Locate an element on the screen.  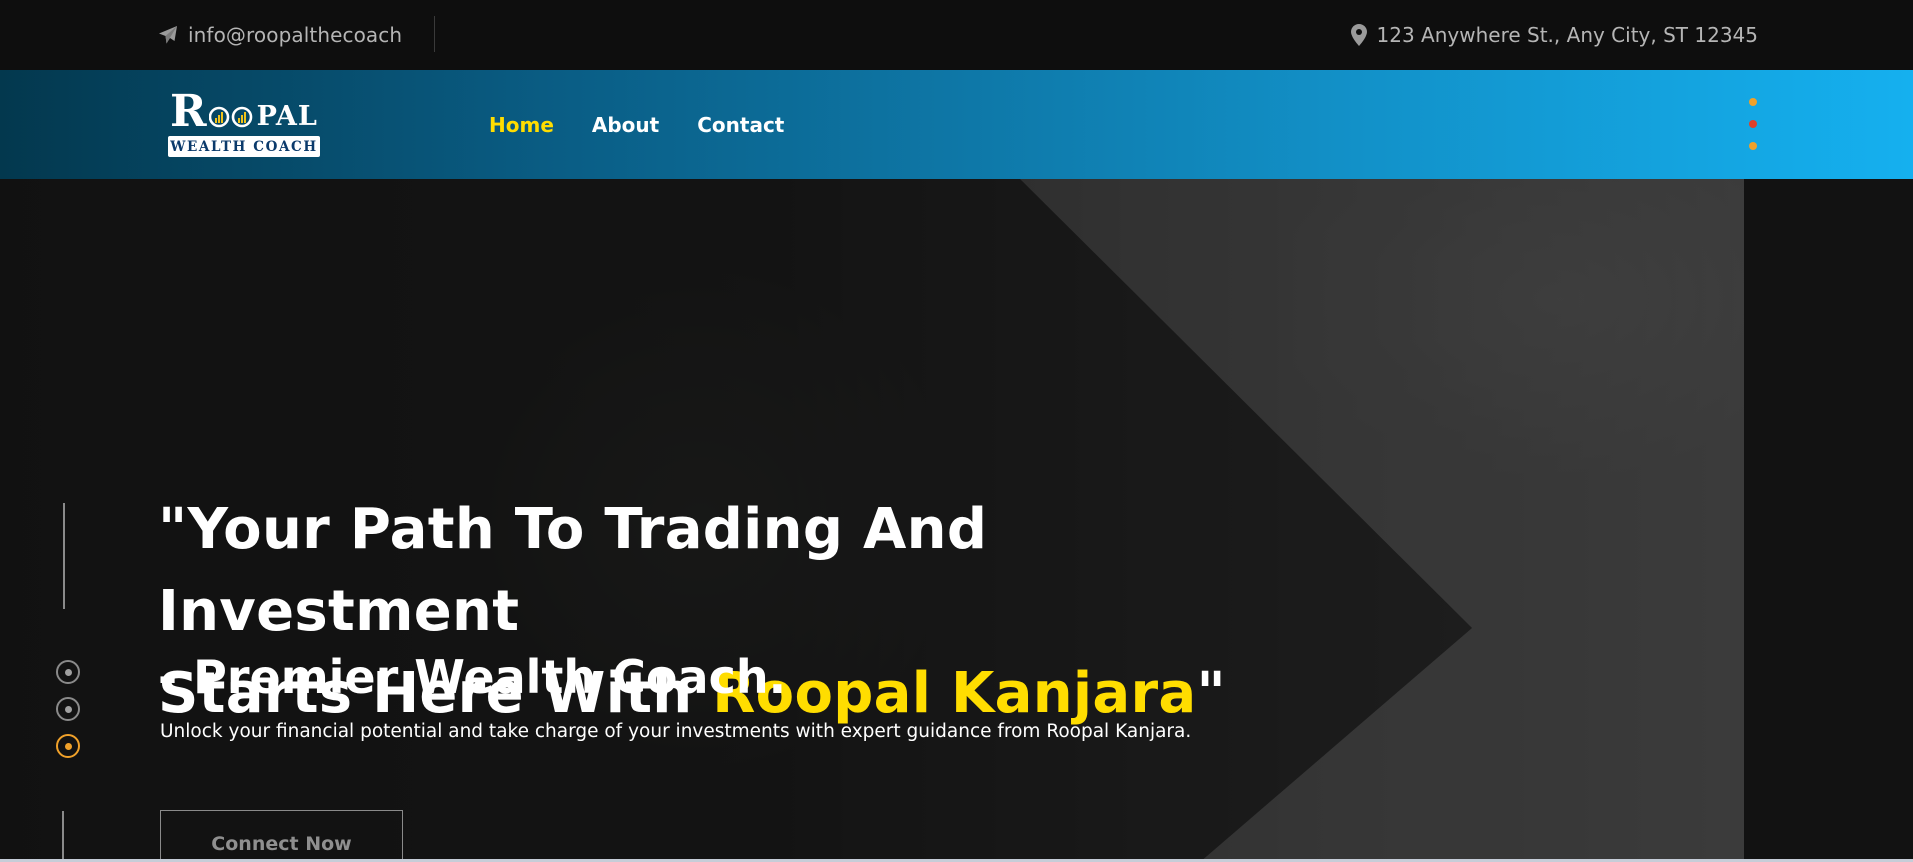
contact-email: info@roopalthecoach is located at coordinates (280, 35).